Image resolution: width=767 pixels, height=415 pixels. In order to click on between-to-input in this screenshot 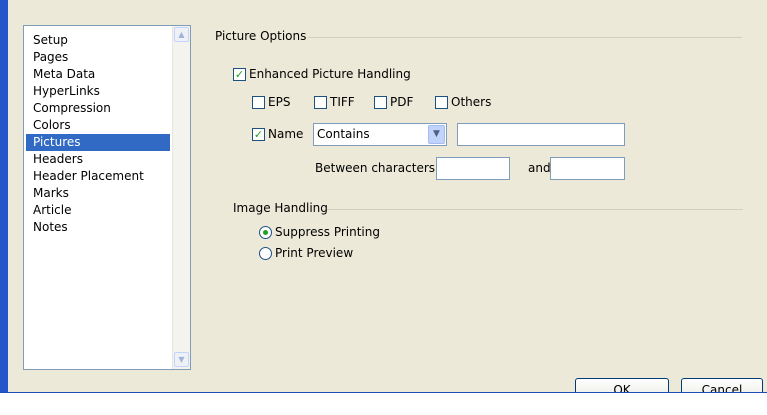, I will do `click(587, 168)`.